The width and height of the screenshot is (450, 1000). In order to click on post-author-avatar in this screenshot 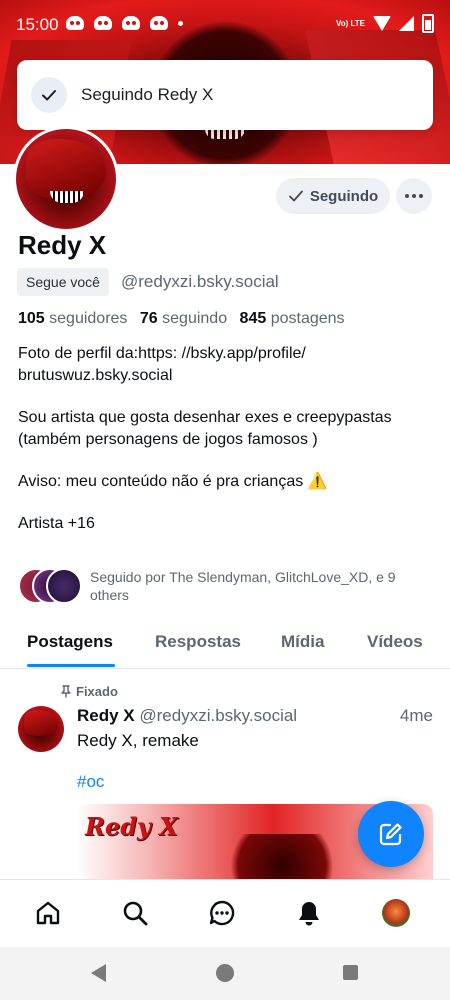, I will do `click(41, 729)`.